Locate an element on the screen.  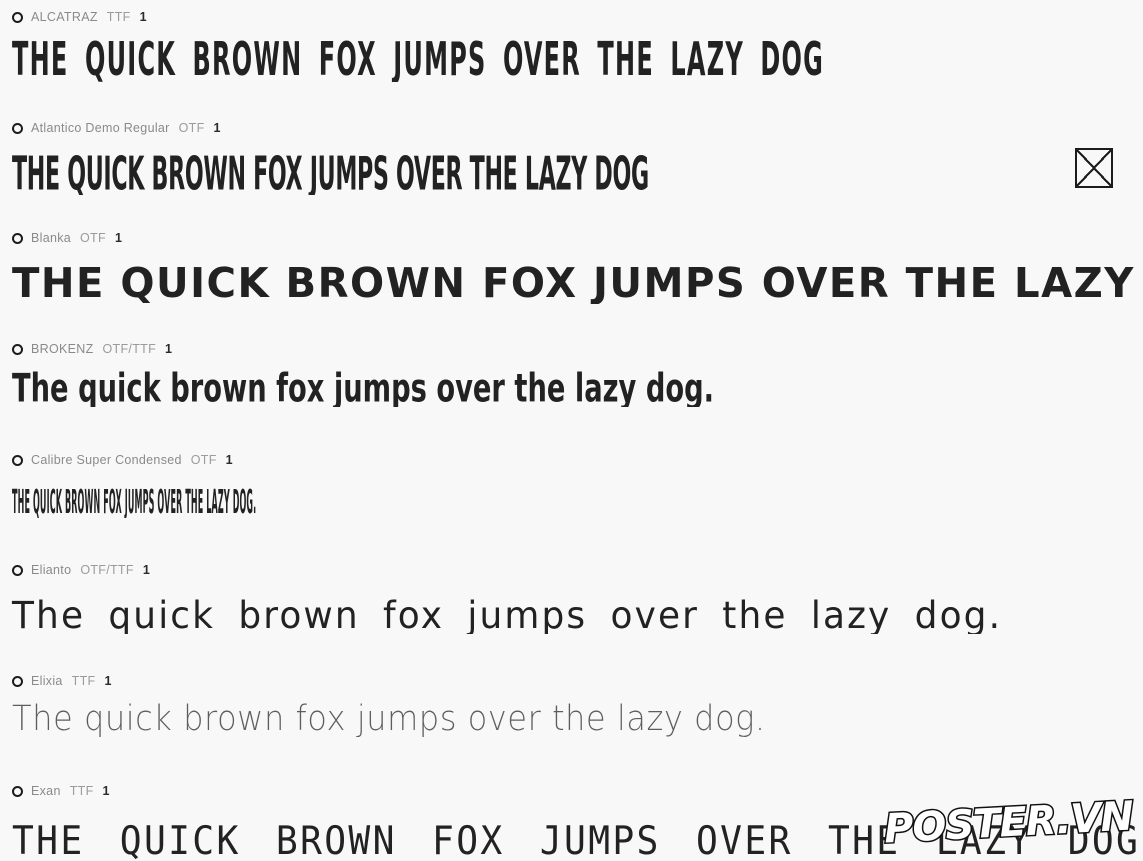
font-meta: BROKENZ OTF/TTF 1 is located at coordinates (86, 349).